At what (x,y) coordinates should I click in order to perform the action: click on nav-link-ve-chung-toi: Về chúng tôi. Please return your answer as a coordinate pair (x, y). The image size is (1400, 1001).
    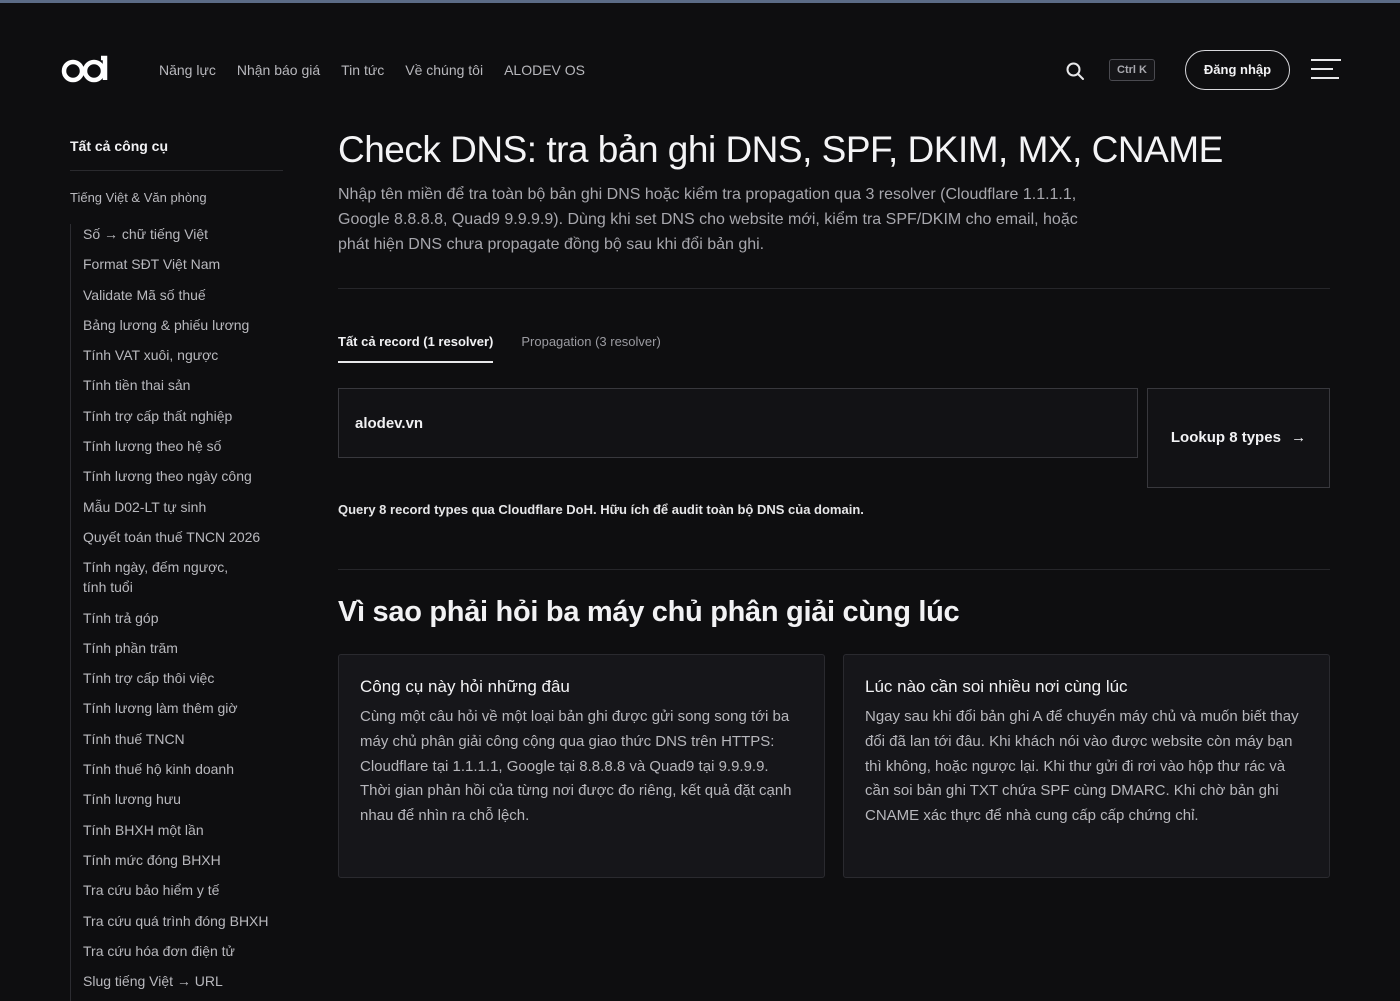
    Looking at the image, I should click on (444, 70).